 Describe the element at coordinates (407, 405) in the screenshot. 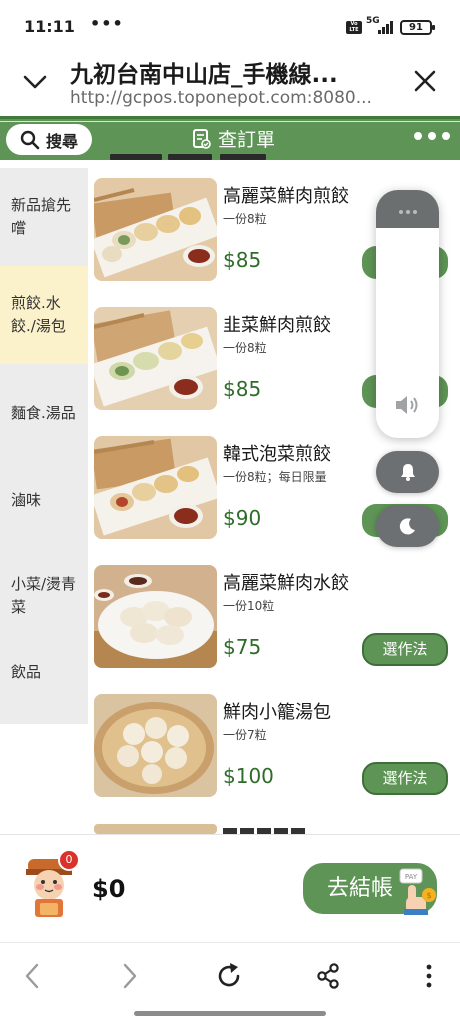

I see `speaker-icon` at that location.